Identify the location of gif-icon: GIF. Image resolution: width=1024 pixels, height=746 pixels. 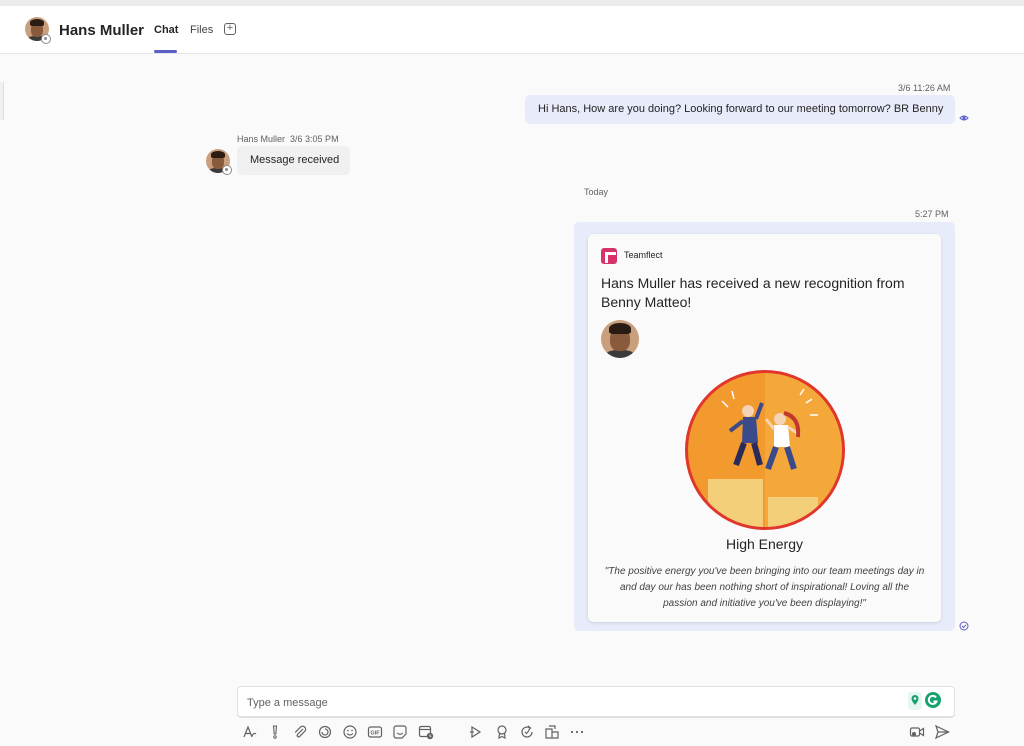
(375, 732).